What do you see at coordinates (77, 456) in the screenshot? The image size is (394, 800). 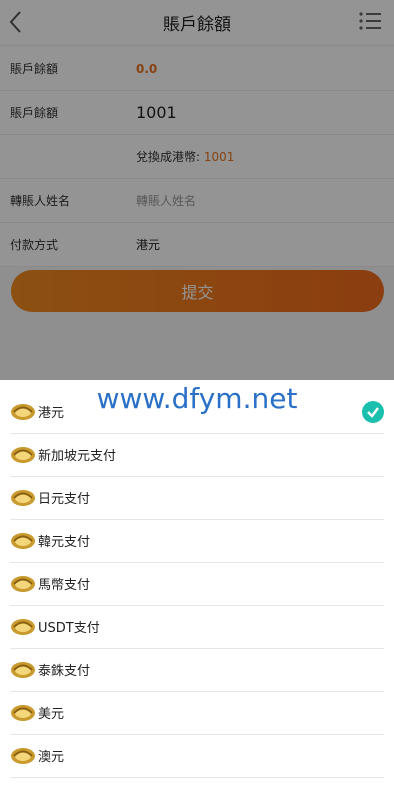 I see `payment-option-label: 新加坡元支付` at bounding box center [77, 456].